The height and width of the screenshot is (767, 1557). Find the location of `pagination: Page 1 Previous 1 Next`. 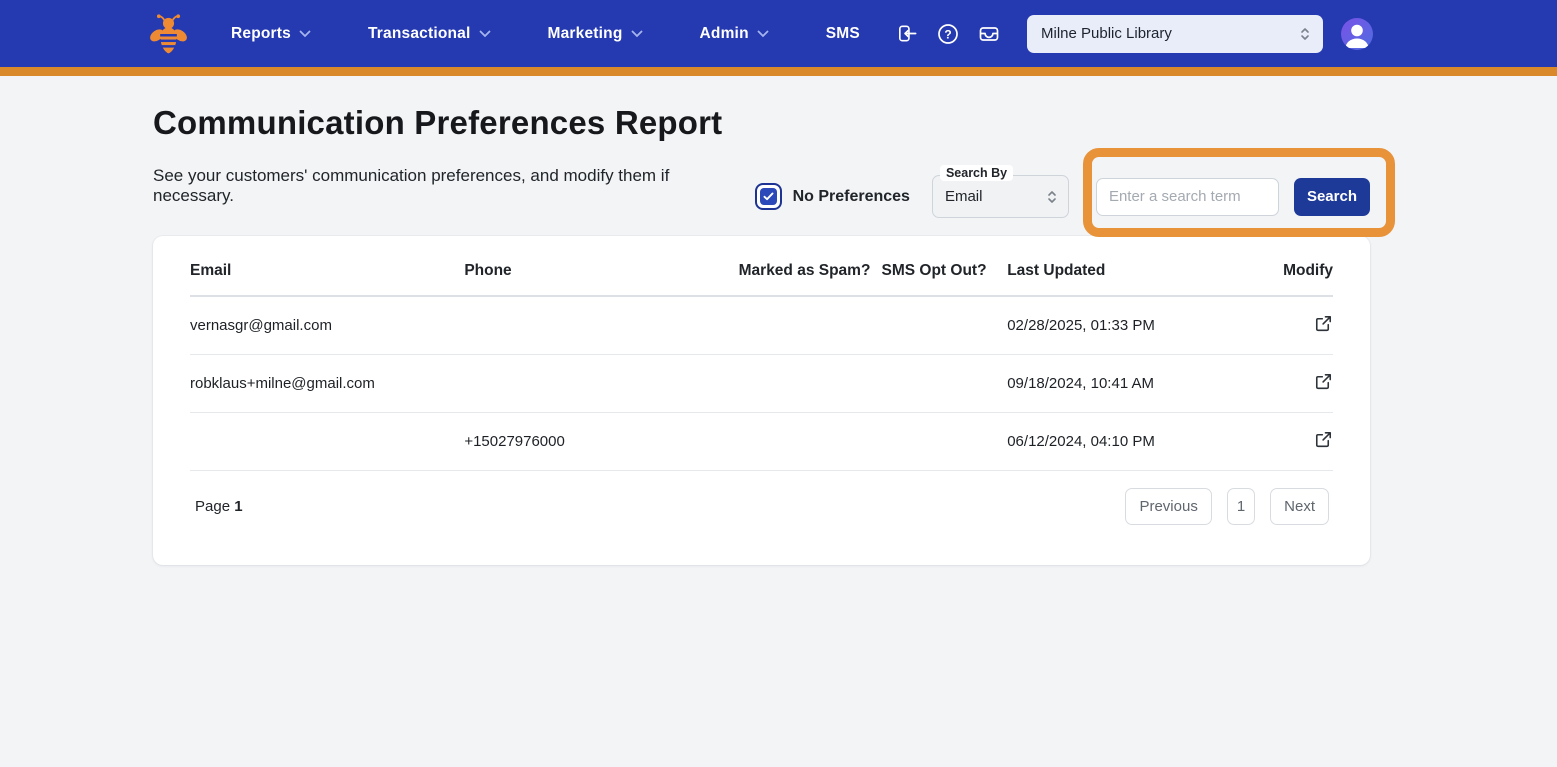

pagination: Page 1 Previous 1 Next is located at coordinates (761, 518).